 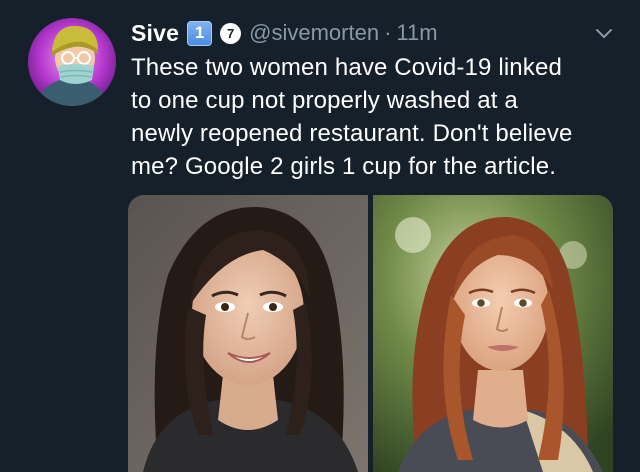 I want to click on circled-seven-icon: 7, so click(x=231, y=33).